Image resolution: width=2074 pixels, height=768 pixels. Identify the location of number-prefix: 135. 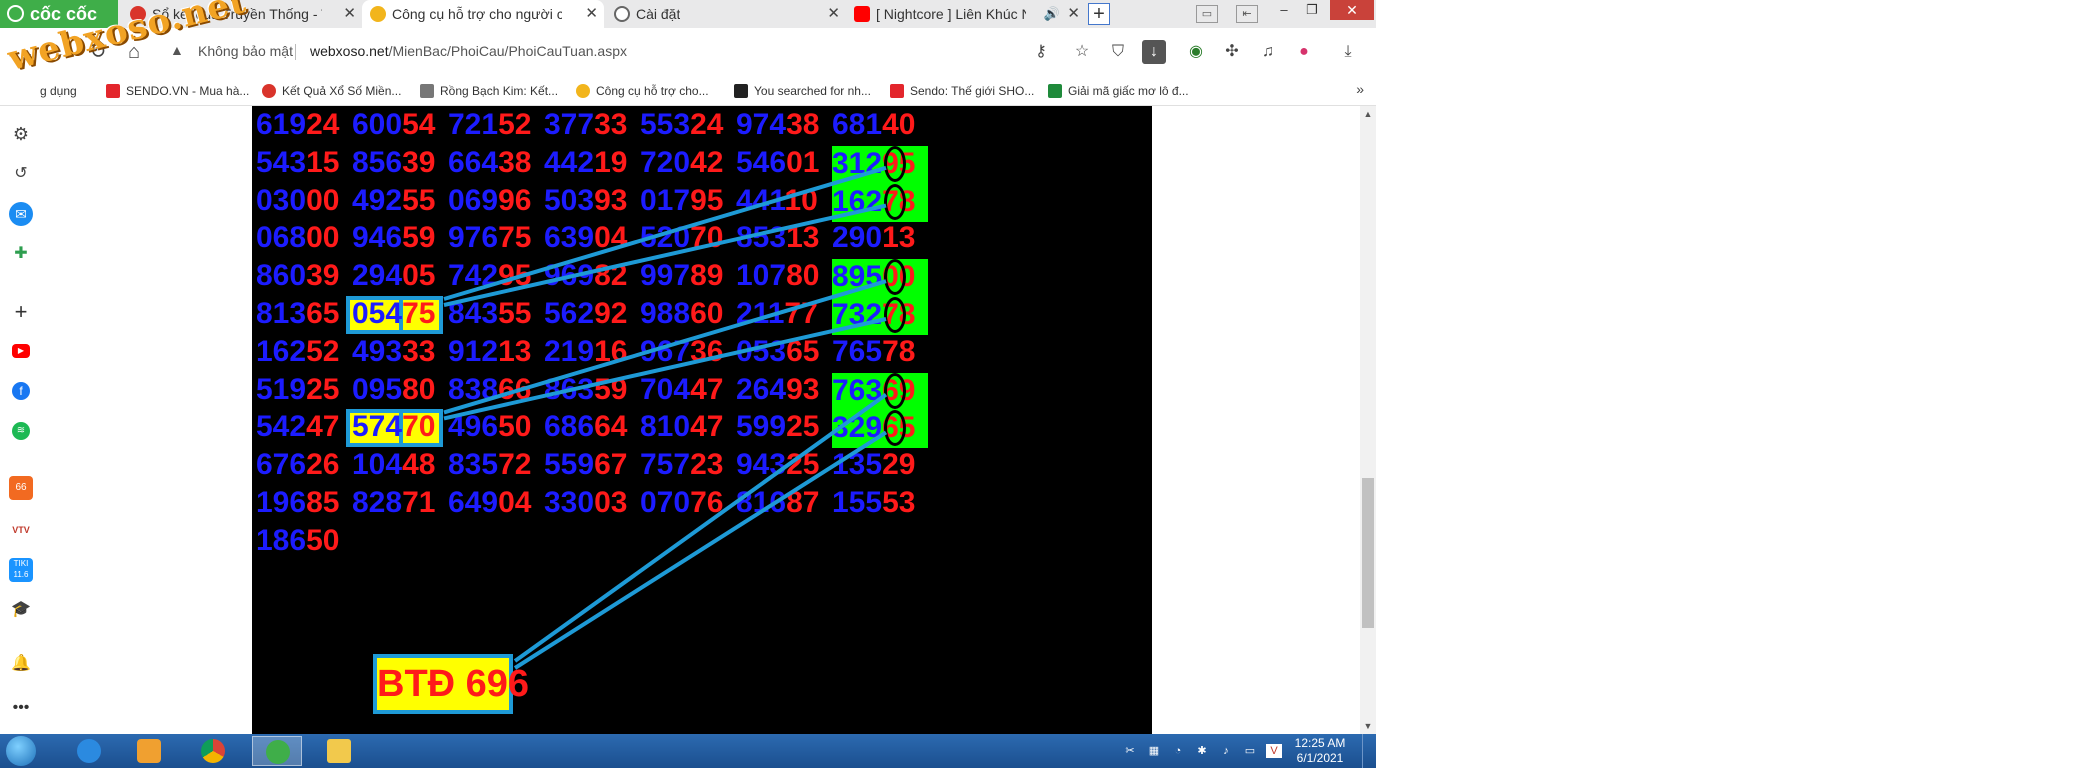
(857, 465).